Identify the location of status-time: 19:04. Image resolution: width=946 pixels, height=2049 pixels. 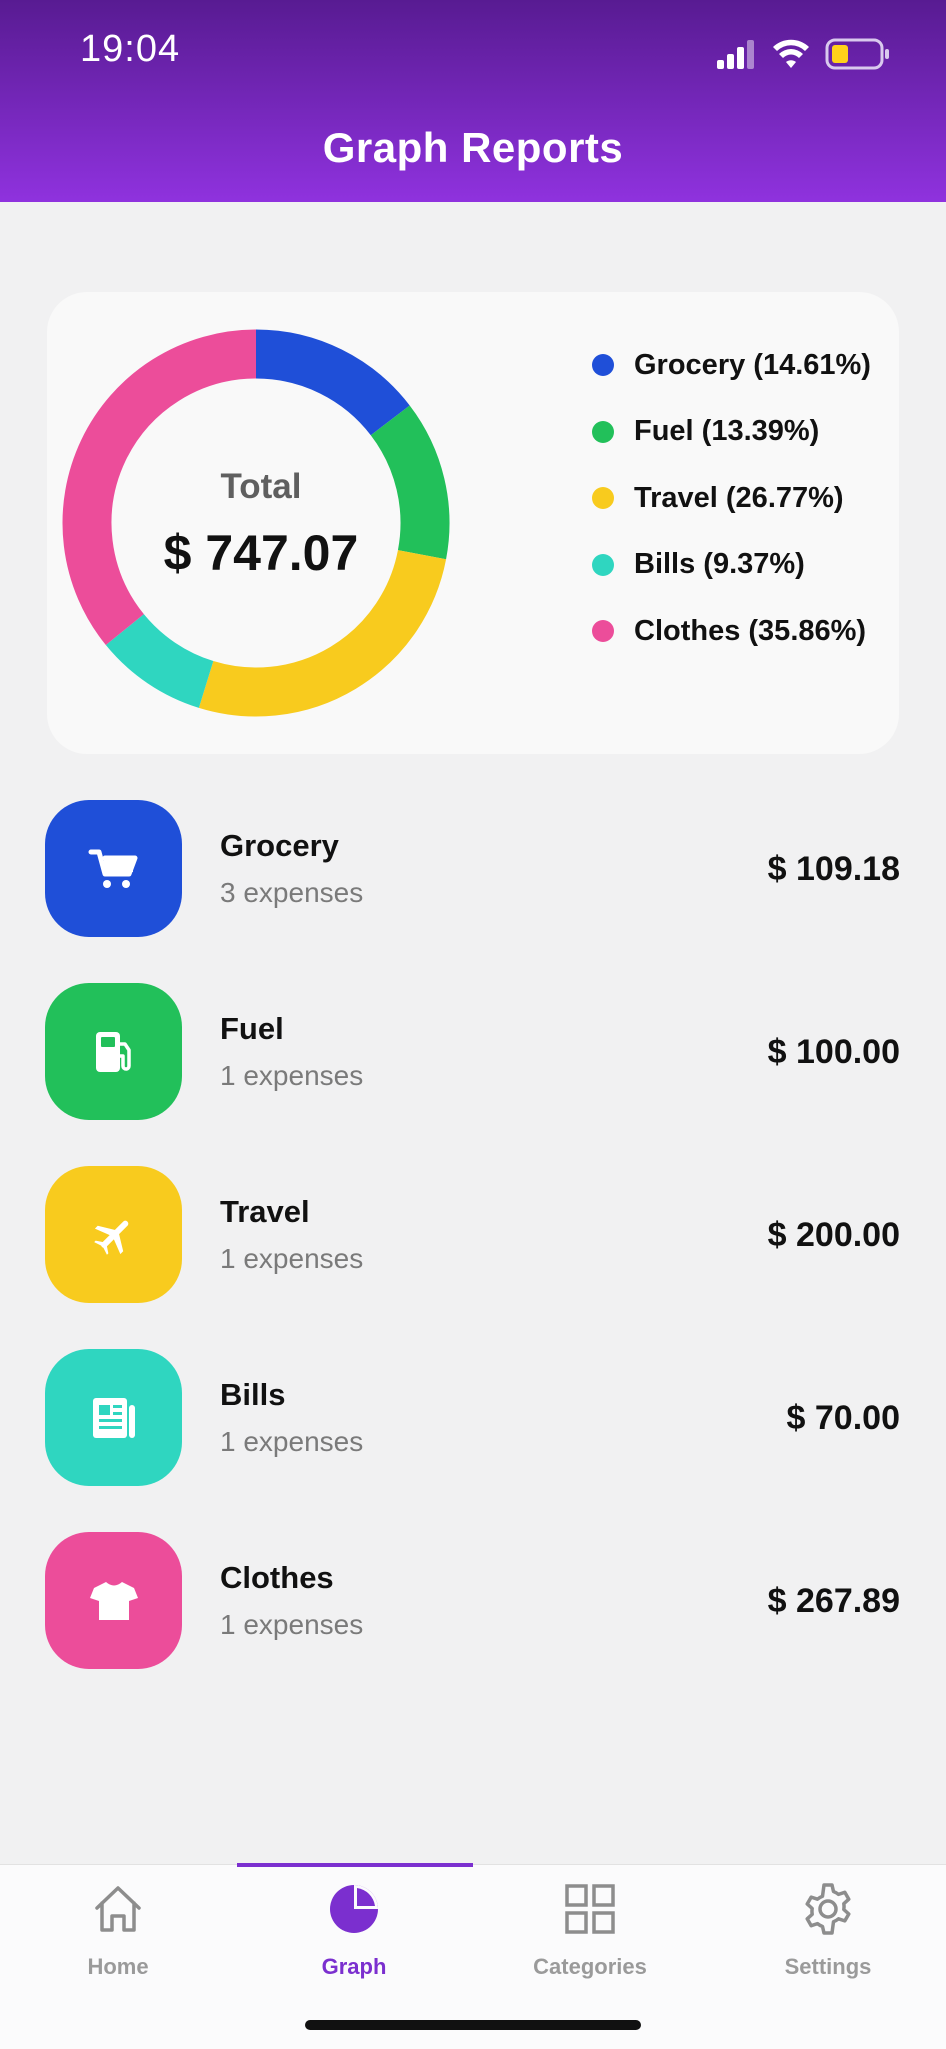
(130, 49).